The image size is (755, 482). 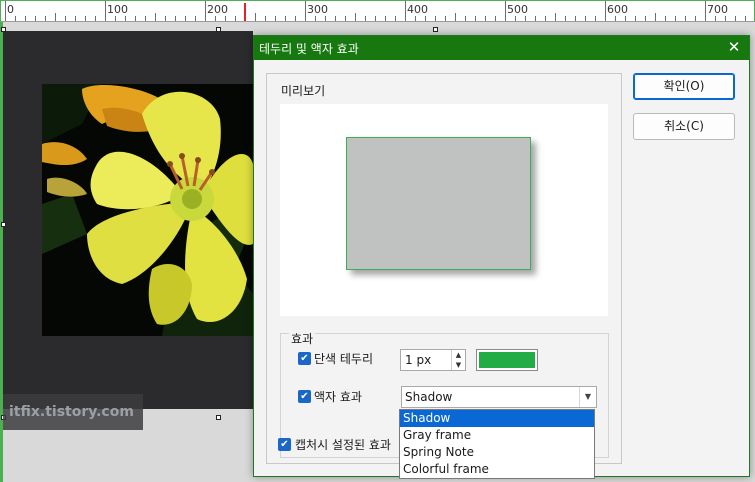 I want to click on horizontal-ruler: 0 100 200 300 400 500 600 700, so click(x=377, y=11).